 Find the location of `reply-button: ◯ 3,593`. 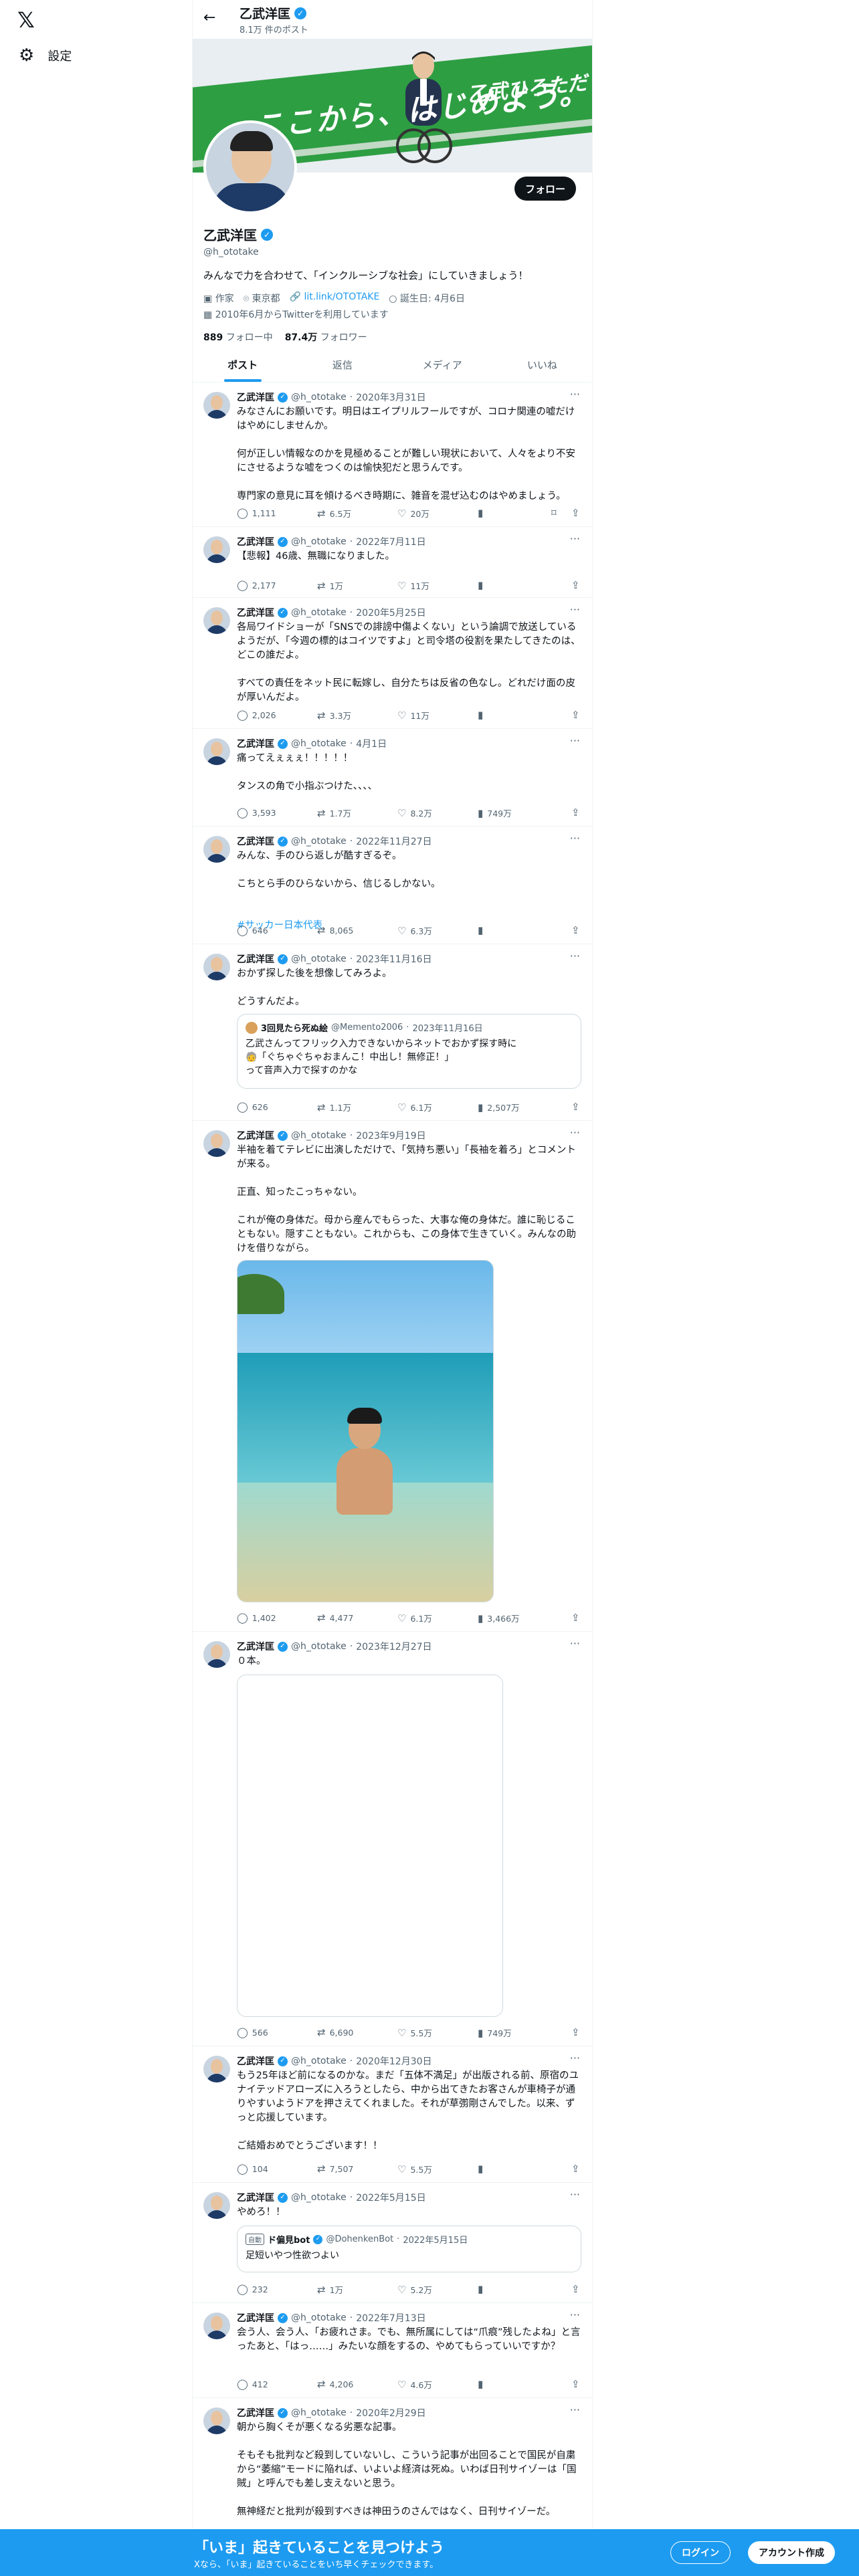

reply-button: ◯ 3,593 is located at coordinates (256, 813).